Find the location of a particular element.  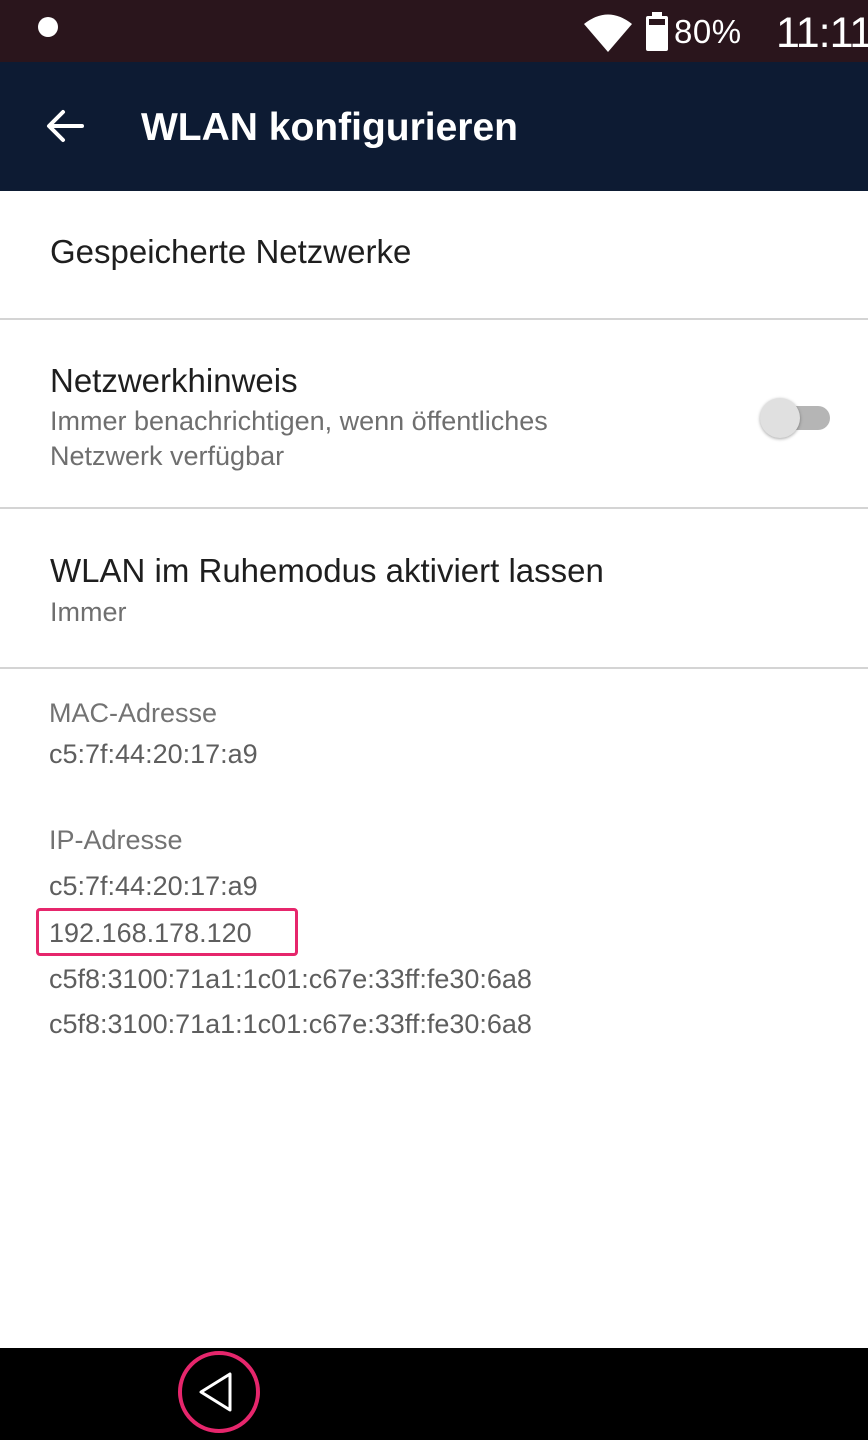

notification-dot-icon is located at coordinates (48, 27).